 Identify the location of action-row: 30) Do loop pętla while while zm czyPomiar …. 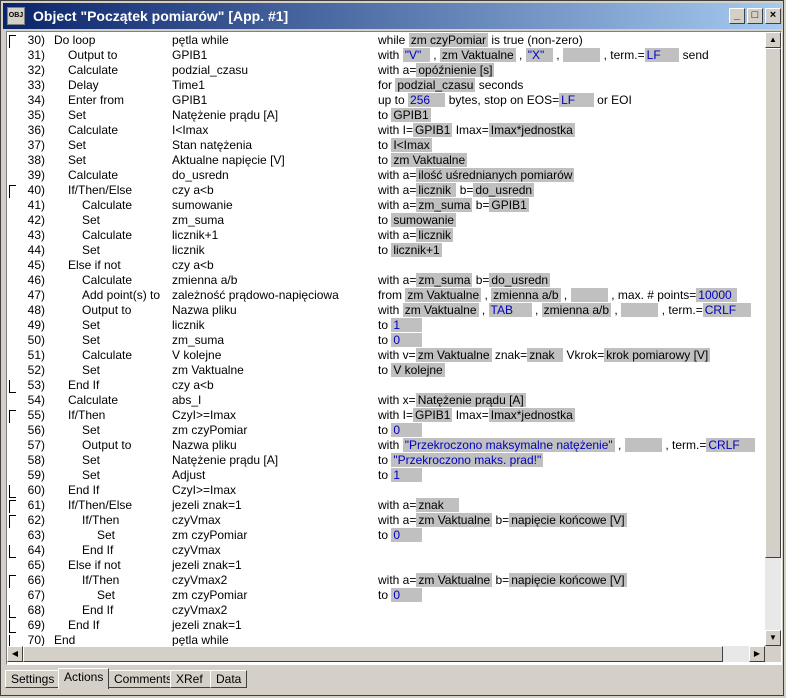
(386, 40).